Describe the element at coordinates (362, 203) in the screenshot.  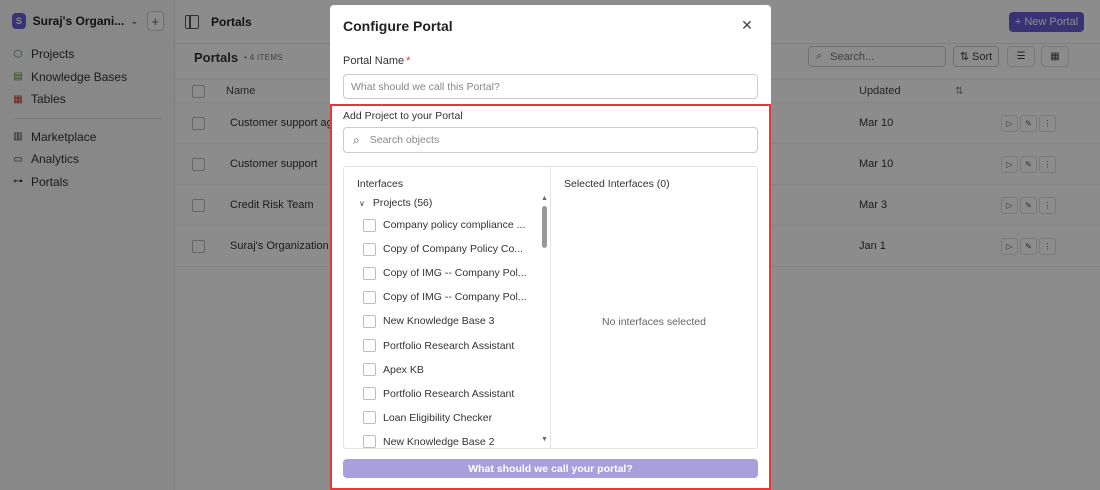
I see `chevron-down-icon: ∨` at that location.